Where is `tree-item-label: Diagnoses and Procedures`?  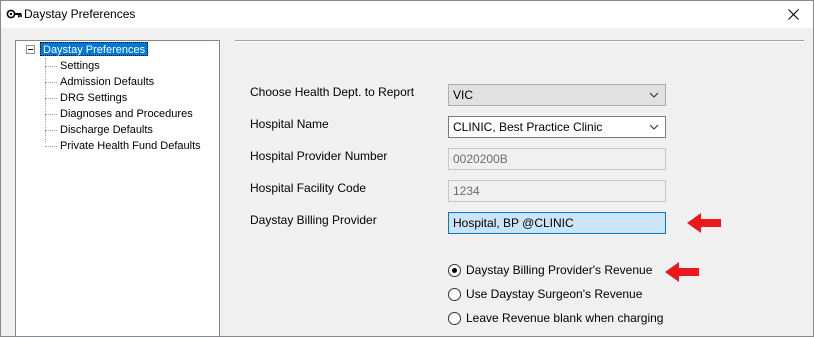 tree-item-label: Diagnoses and Procedures is located at coordinates (126, 114).